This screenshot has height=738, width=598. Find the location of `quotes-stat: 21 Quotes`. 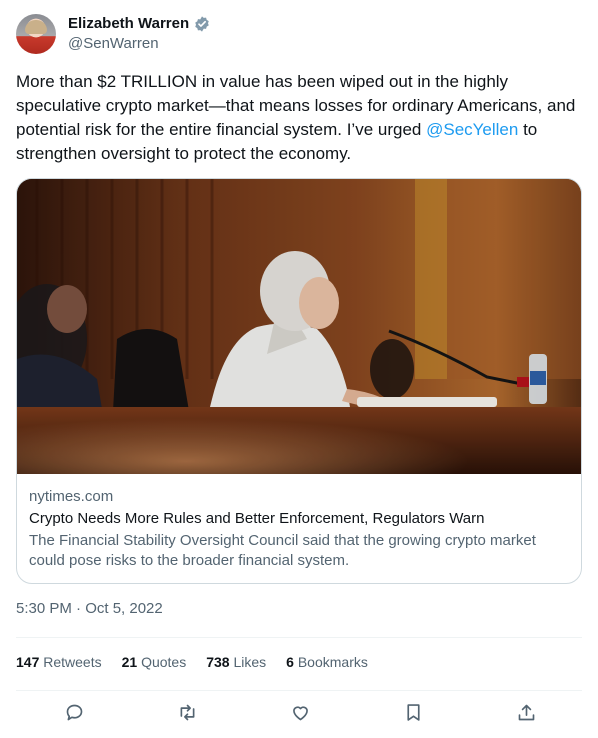

quotes-stat: 21 Quotes is located at coordinates (154, 662).